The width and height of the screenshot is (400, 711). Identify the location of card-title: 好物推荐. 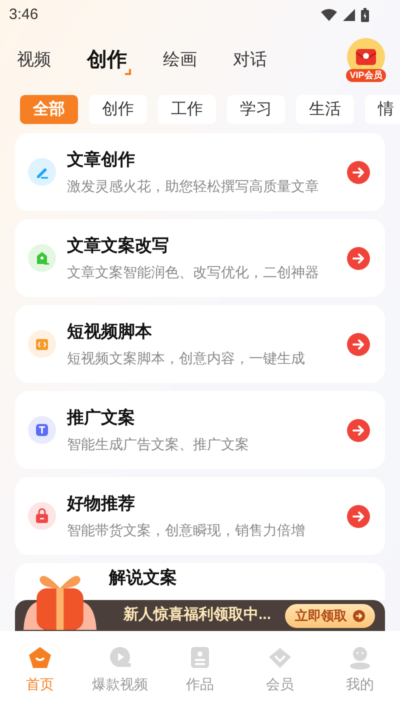
(101, 504).